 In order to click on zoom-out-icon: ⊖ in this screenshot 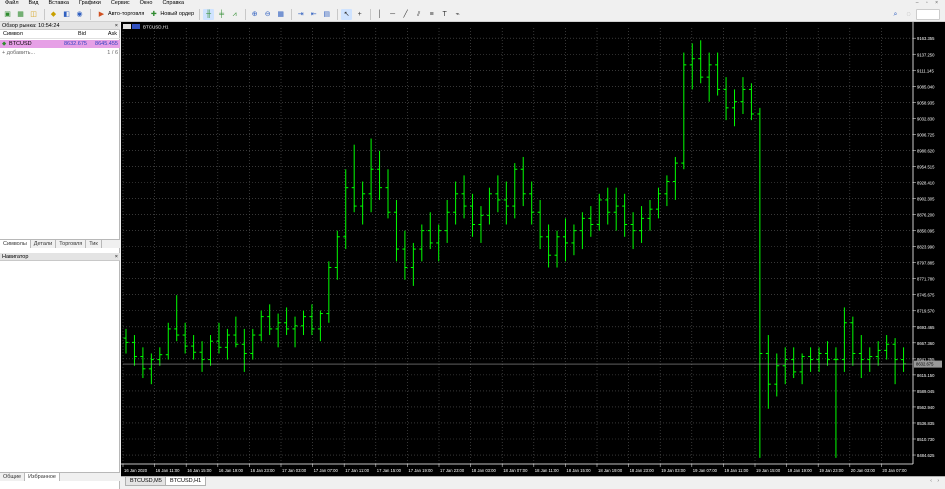, I will do `click(267, 14)`.